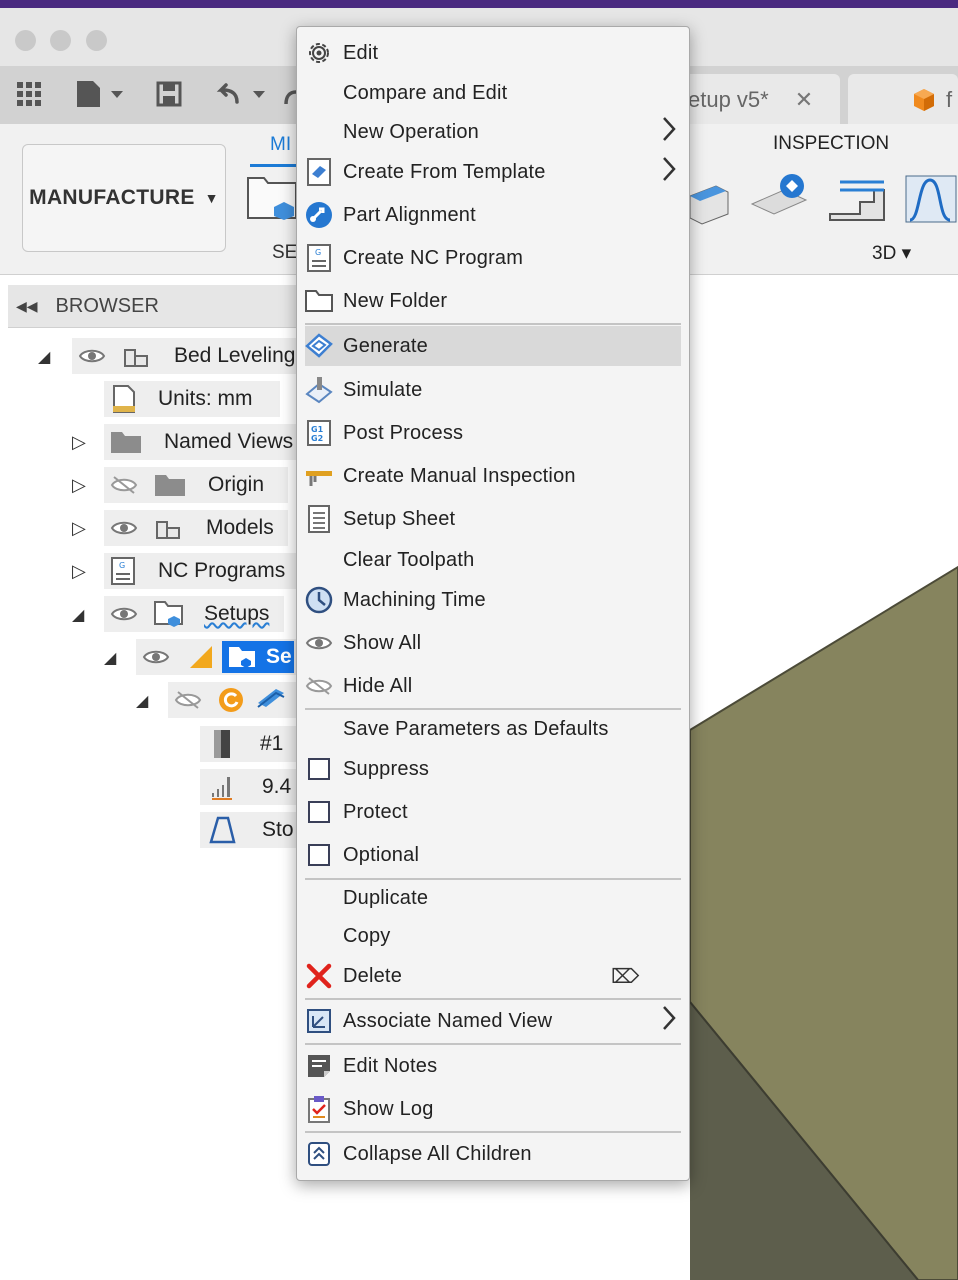  I want to click on menu-item-hide-all: Hide All, so click(493, 686).